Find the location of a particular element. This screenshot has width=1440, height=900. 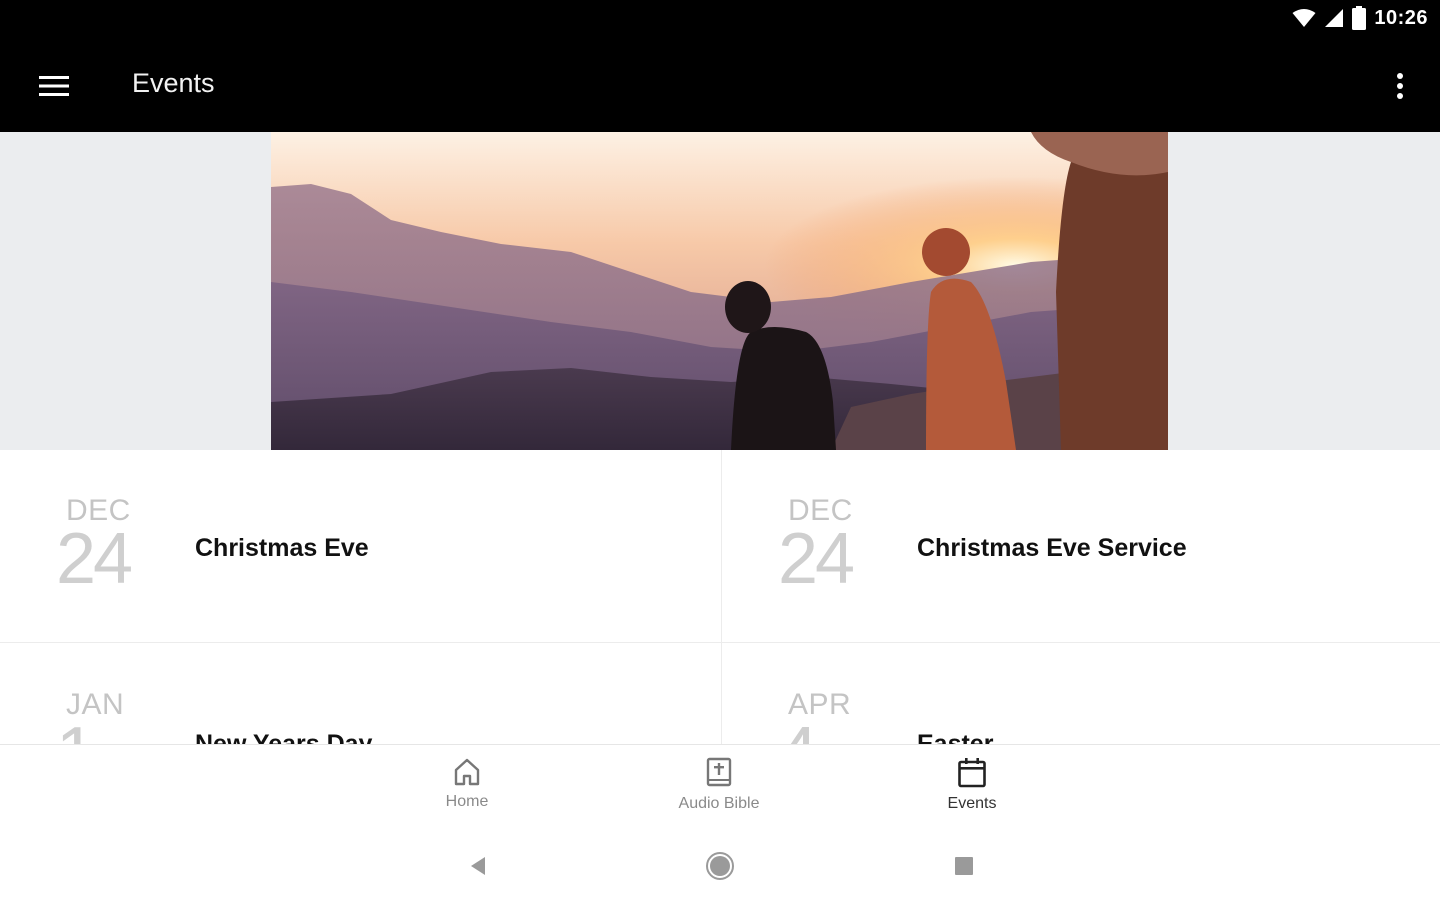

event-title: Easter is located at coordinates (955, 737).